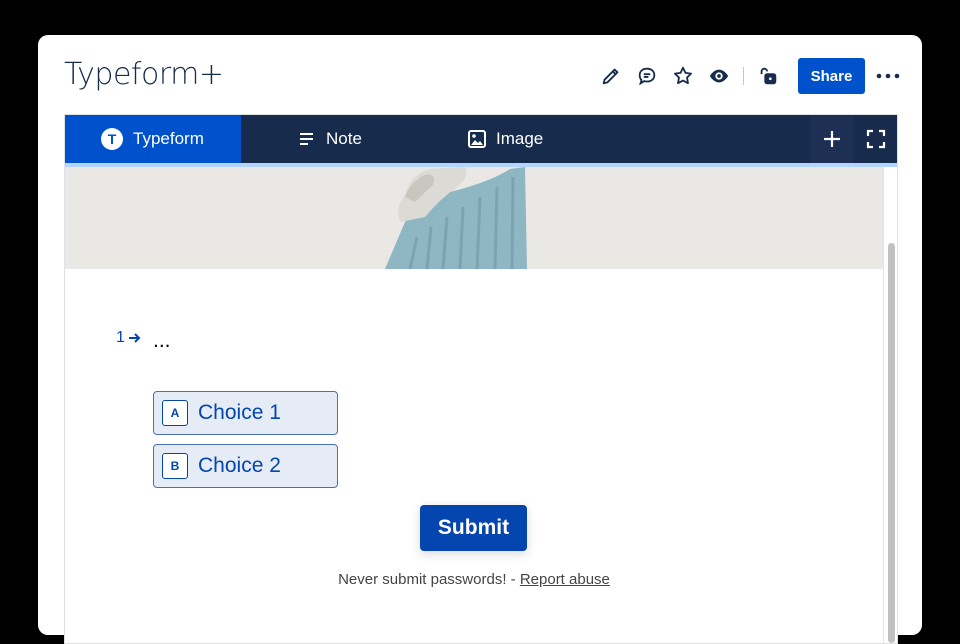  What do you see at coordinates (520, 138) in the screenshot?
I see `tab-image-label: Image` at bounding box center [520, 138].